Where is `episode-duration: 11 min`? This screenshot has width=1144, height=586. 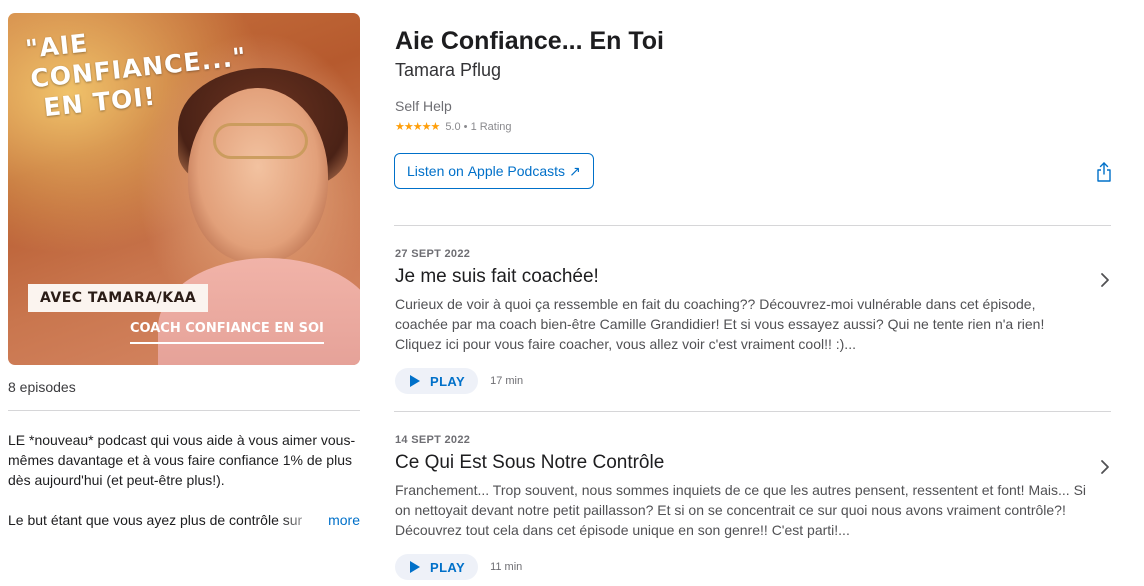 episode-duration: 11 min is located at coordinates (506, 567).